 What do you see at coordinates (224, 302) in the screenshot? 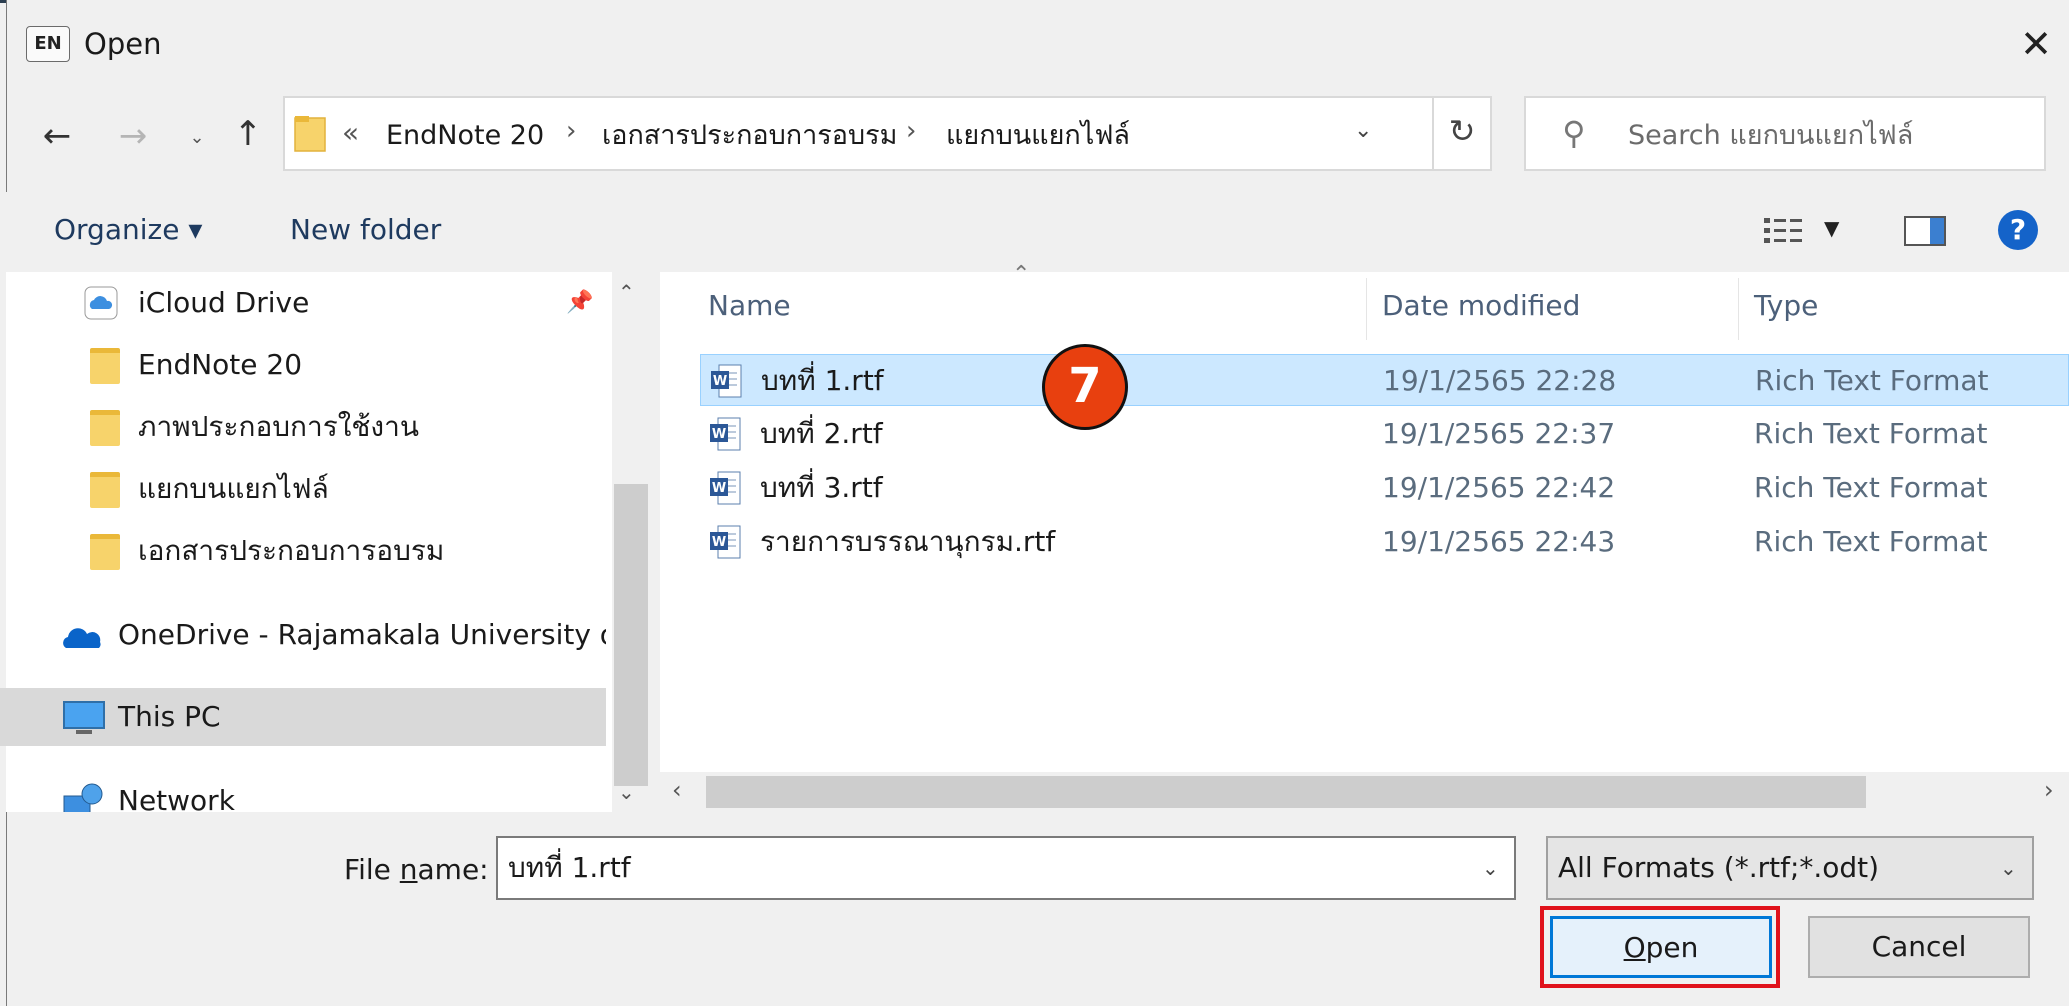
I see `sidebar-item-label: iCloud Drive` at bounding box center [224, 302].